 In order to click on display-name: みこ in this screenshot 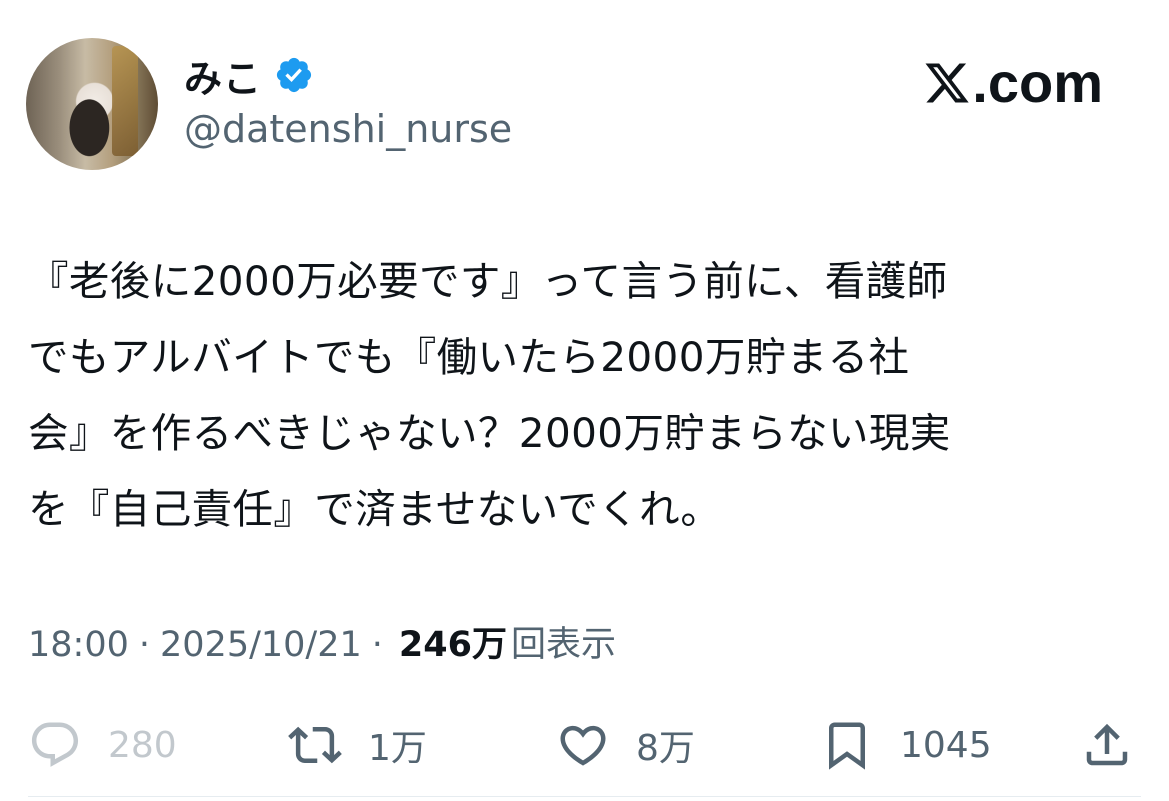, I will do `click(223, 75)`.